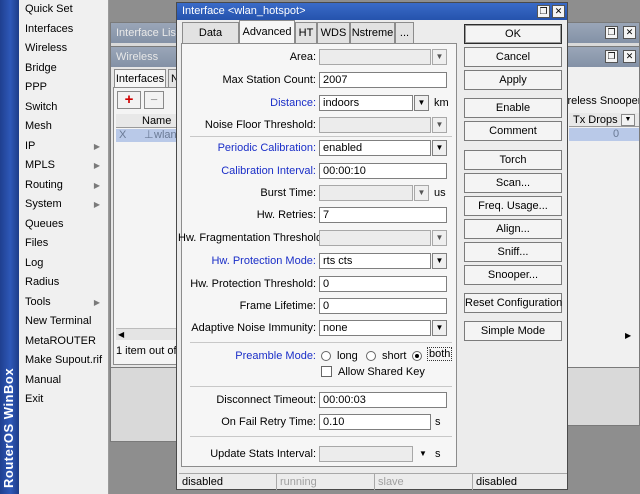 The height and width of the screenshot is (494, 640). Describe the element at coordinates (63, 381) in the screenshot. I see `menu-item-manual: Manual` at that location.